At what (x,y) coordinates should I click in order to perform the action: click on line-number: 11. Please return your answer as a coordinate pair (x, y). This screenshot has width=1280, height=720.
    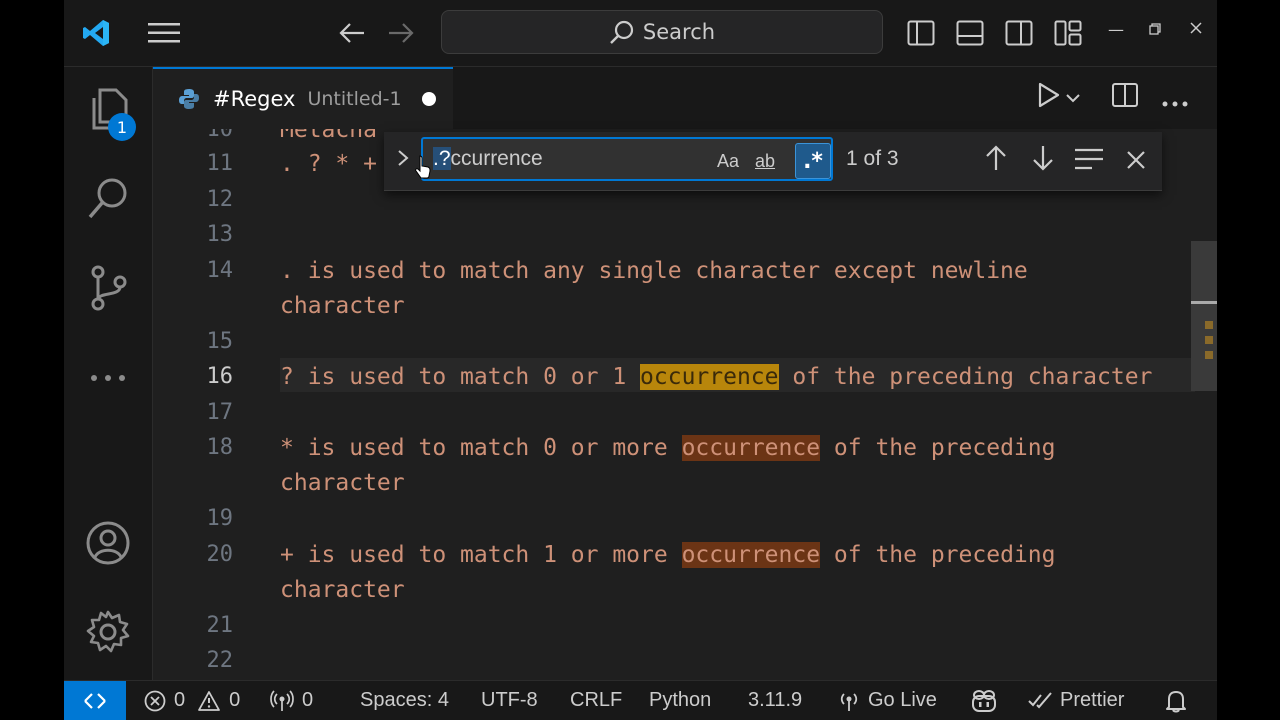
    Looking at the image, I should click on (220, 163).